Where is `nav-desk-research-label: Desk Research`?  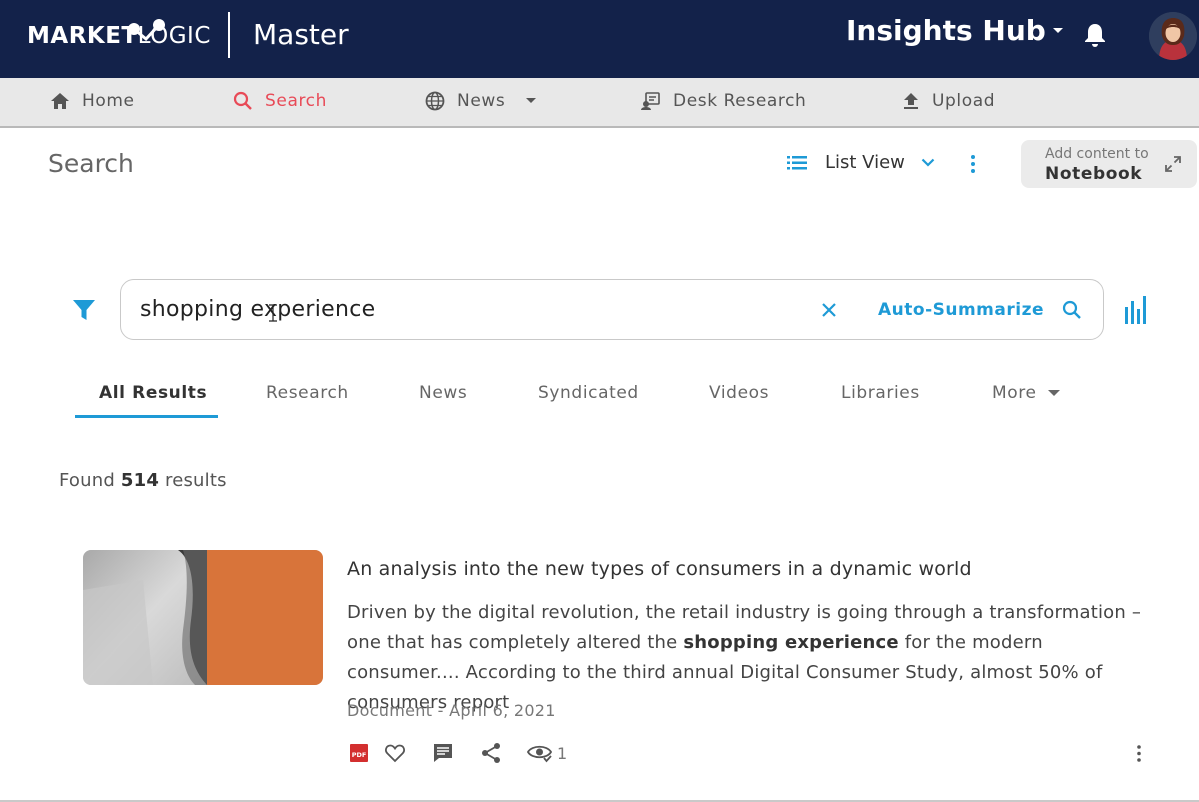
nav-desk-research-label: Desk Research is located at coordinates (740, 101).